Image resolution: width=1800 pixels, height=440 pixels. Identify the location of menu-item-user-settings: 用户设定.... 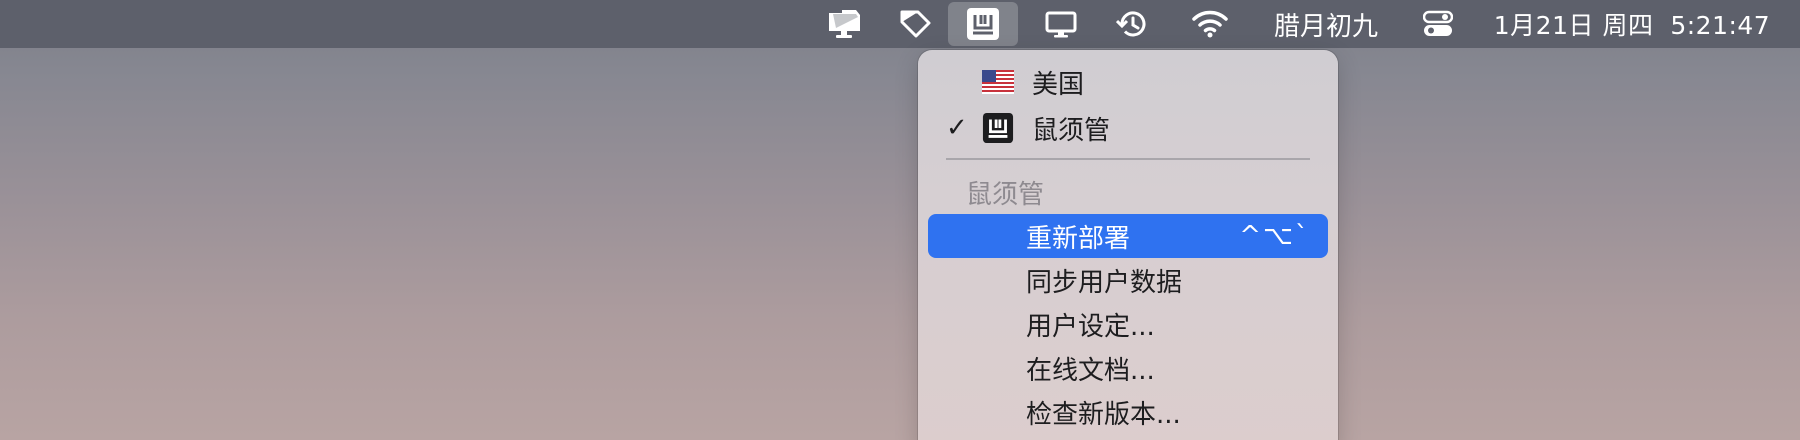
(1128, 324).